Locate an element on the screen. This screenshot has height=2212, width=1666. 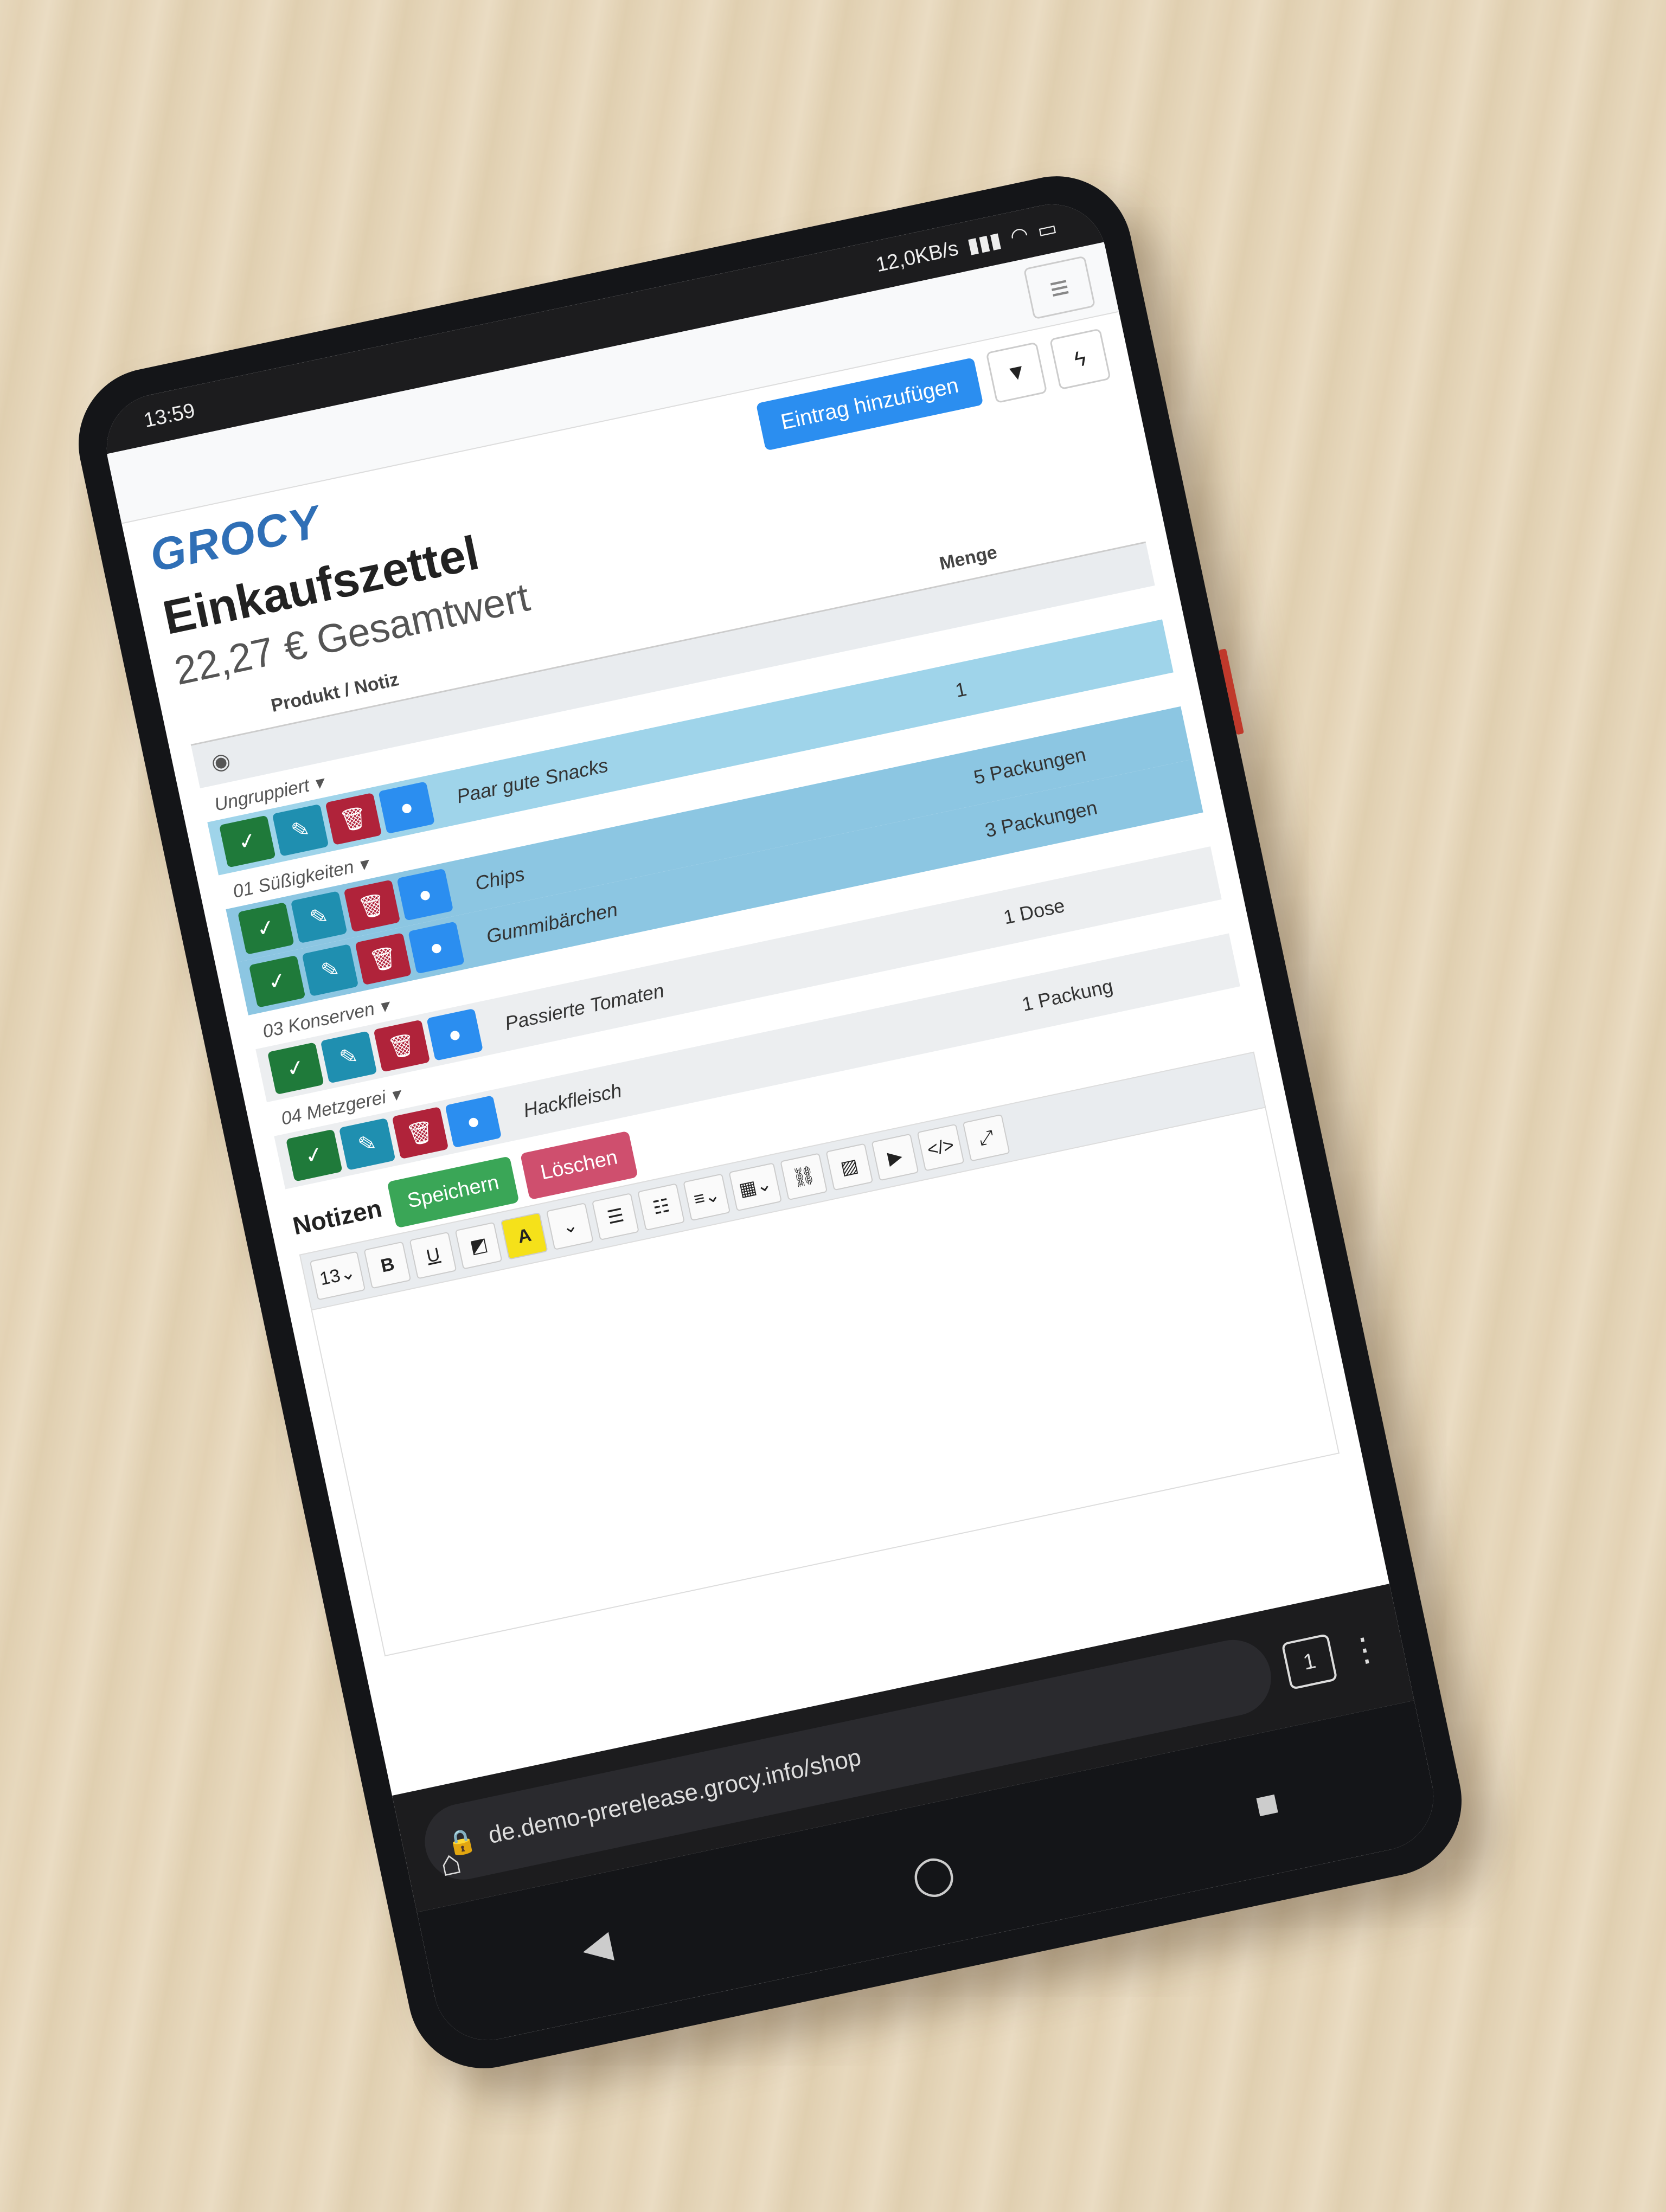
side-button is located at coordinates (1231, 691).